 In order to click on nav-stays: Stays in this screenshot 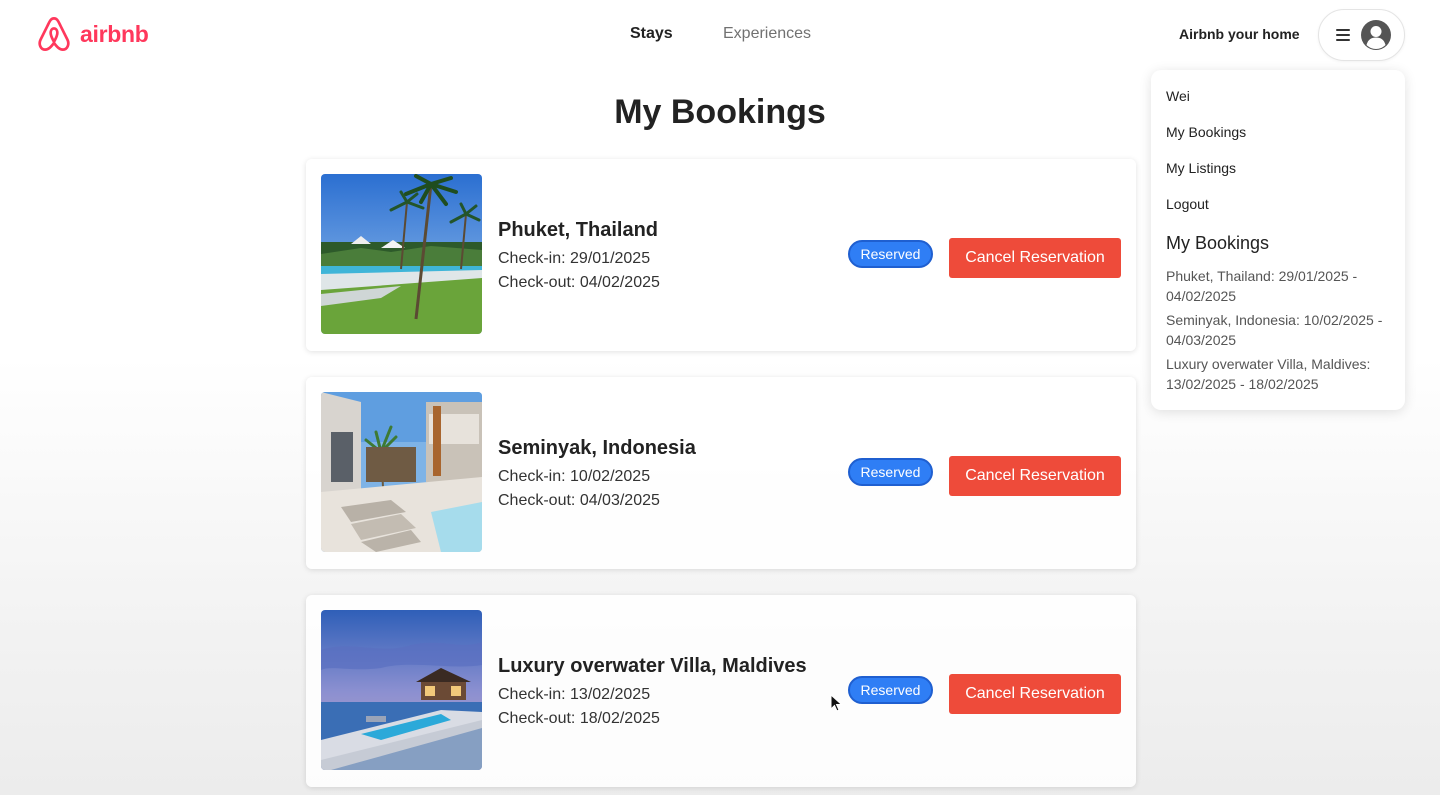, I will do `click(651, 34)`.